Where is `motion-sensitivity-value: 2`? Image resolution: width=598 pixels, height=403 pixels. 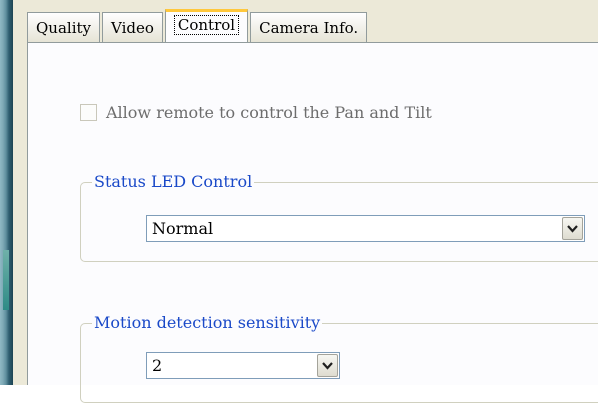 motion-sensitivity-value: 2 is located at coordinates (157, 365).